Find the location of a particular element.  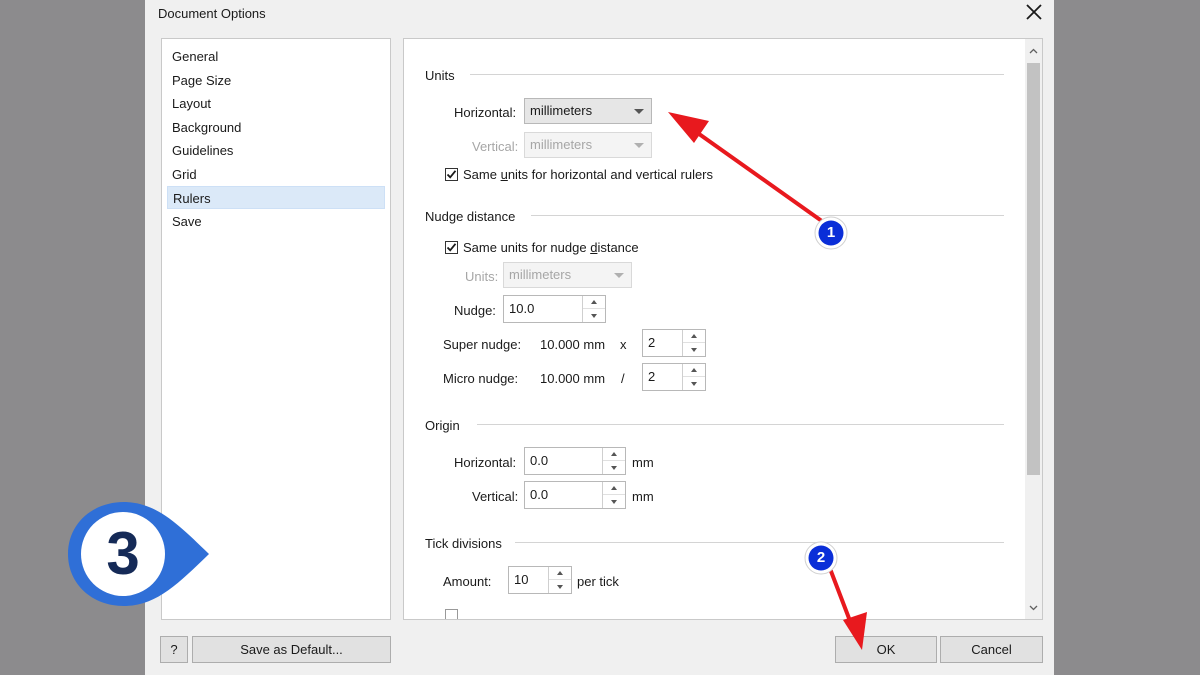

vertical-units-value: millimeters is located at coordinates (561, 144).